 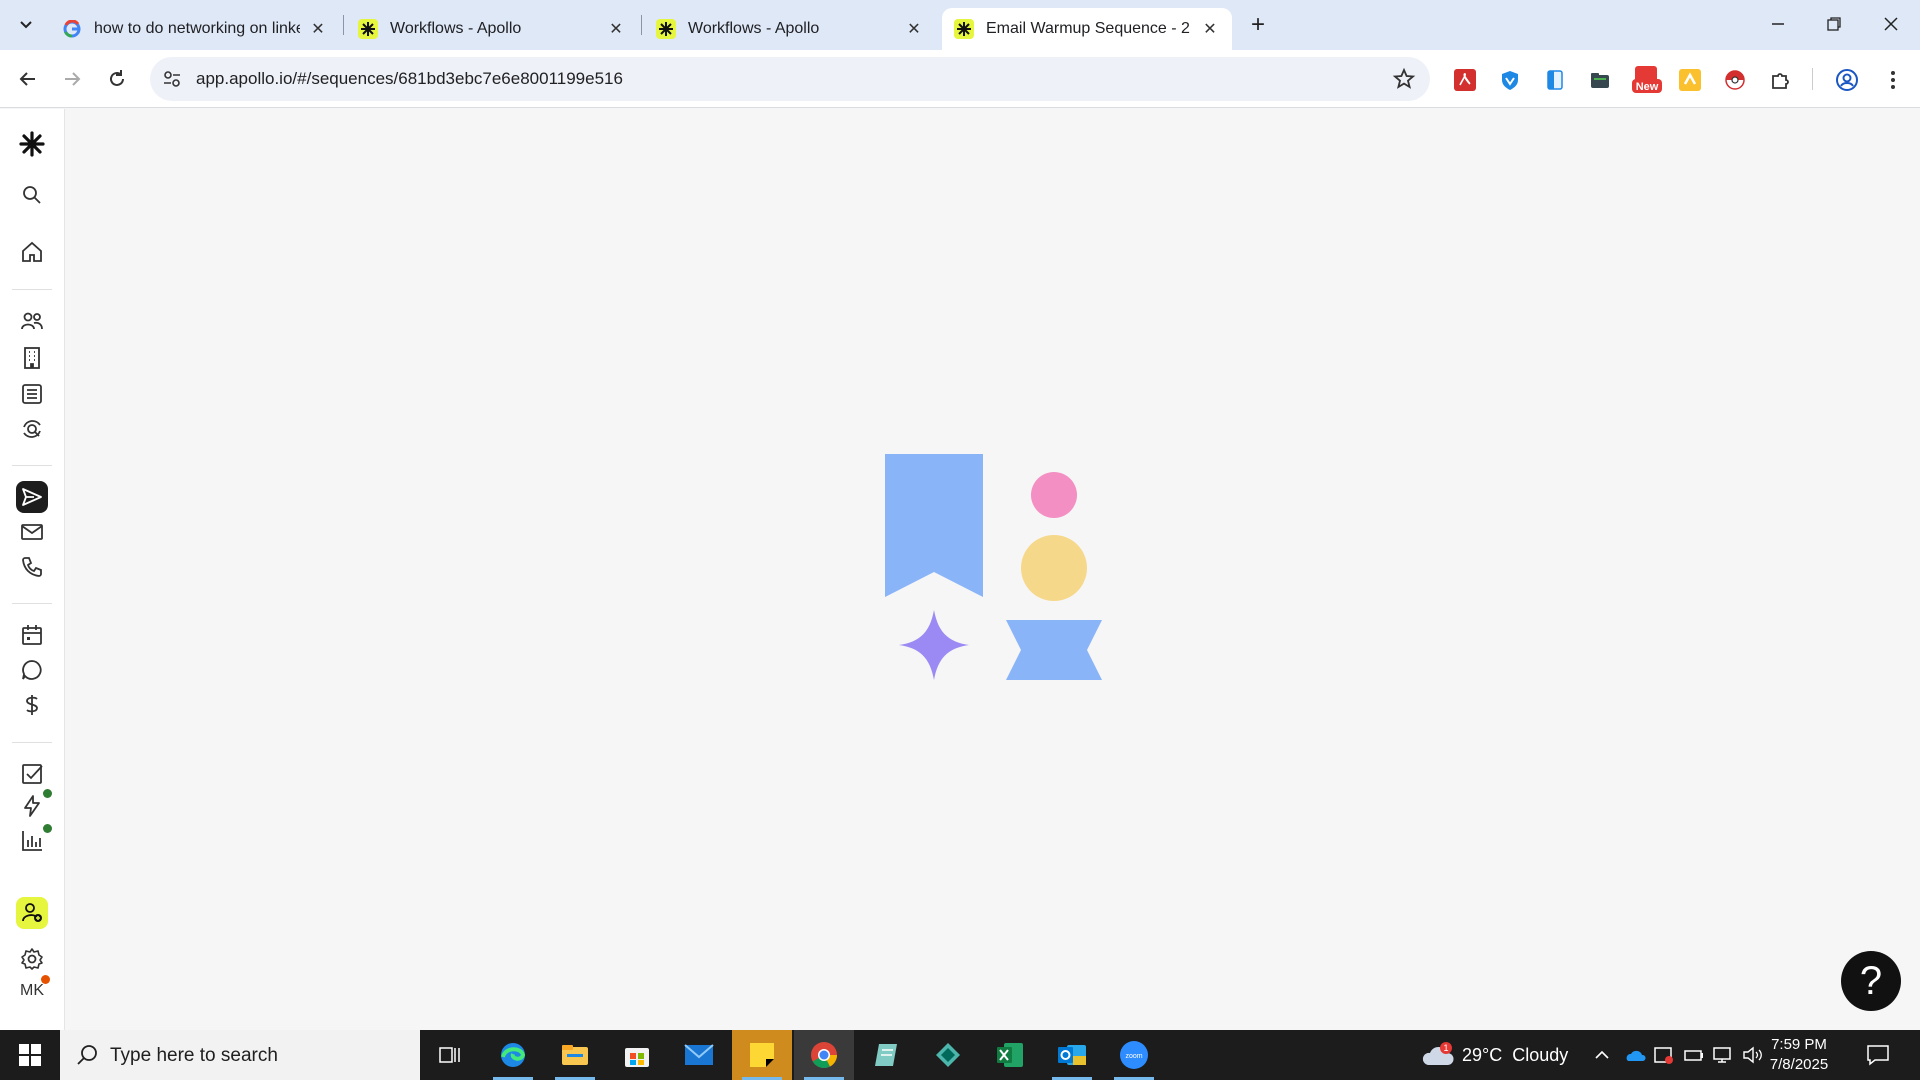 I want to click on weather-widget: 1 29°C Cloudy, so click(x=1495, y=1055).